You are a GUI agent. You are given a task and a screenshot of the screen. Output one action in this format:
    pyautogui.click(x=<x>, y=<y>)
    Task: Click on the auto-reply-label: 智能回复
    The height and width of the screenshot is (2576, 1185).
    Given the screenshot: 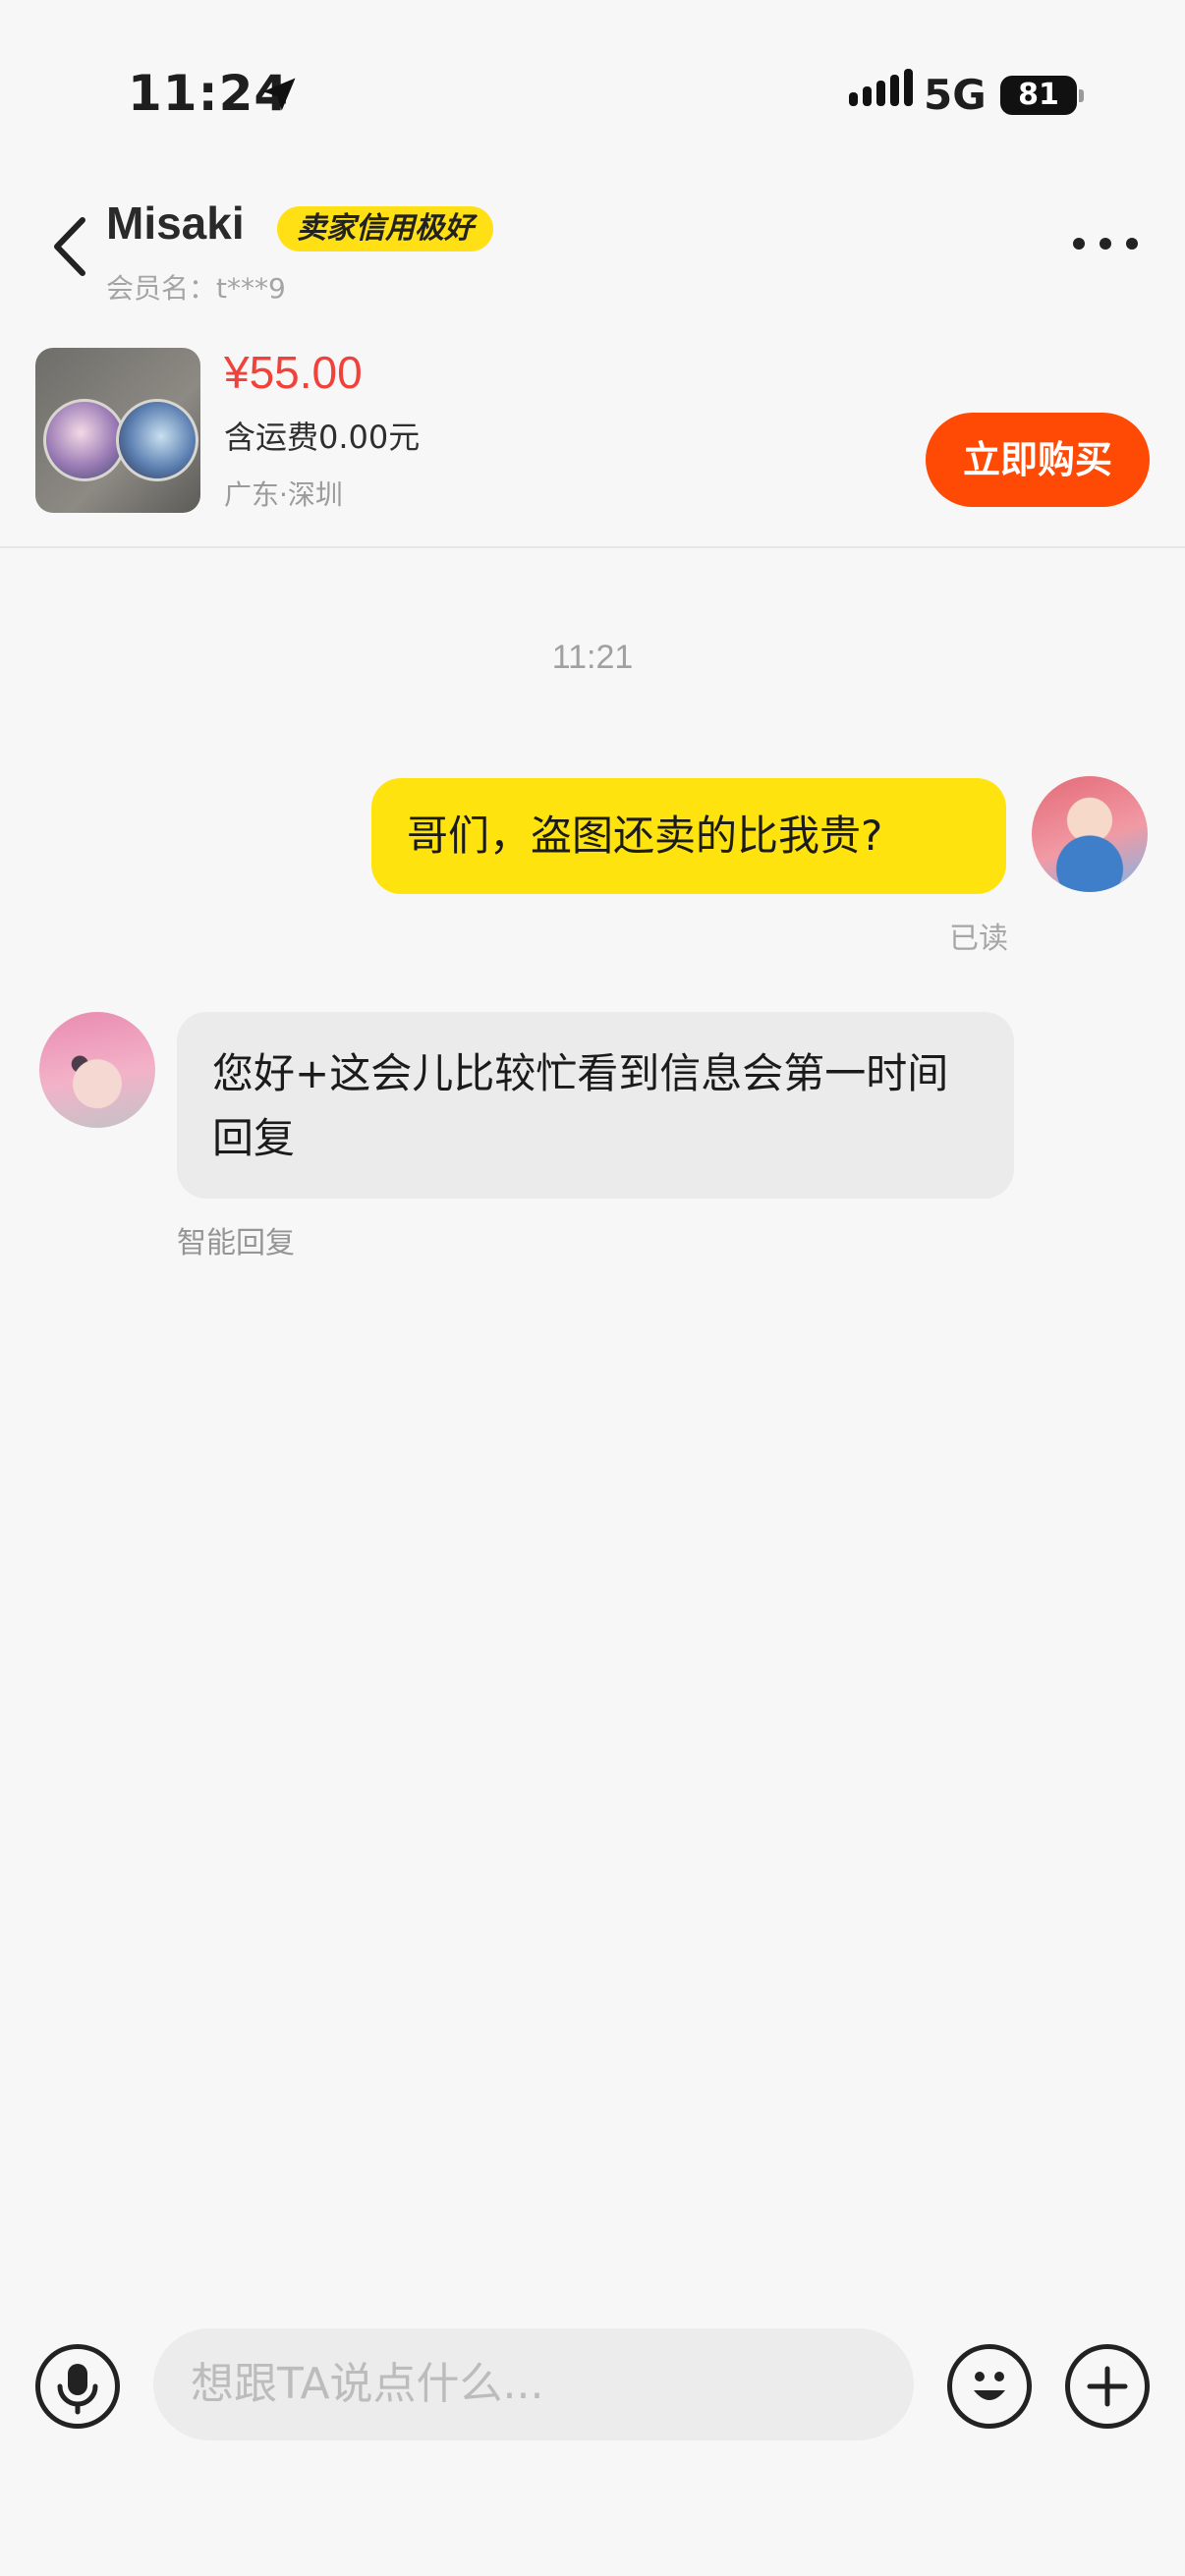 What is the action you would take?
    pyautogui.click(x=236, y=1243)
    